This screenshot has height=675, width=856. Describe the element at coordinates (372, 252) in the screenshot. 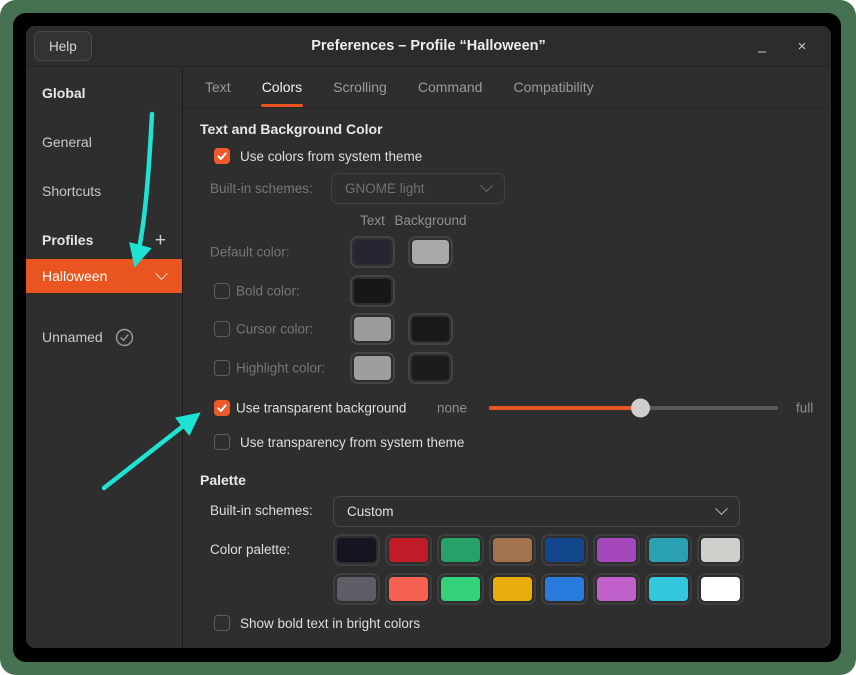

I see `default-text-color-swatch` at that location.